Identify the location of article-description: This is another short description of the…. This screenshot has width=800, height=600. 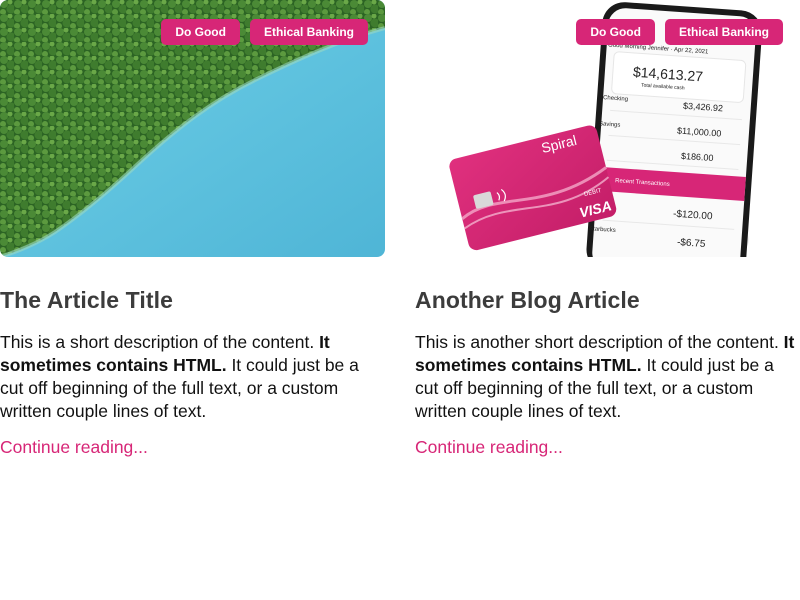
(607, 377).